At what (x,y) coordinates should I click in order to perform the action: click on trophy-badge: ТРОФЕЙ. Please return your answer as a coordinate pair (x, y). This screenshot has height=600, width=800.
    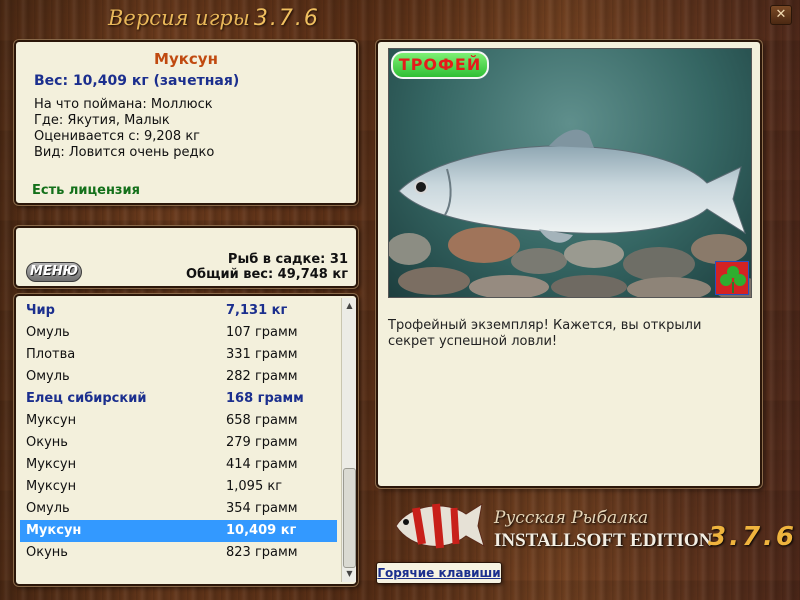
    Looking at the image, I should click on (440, 65).